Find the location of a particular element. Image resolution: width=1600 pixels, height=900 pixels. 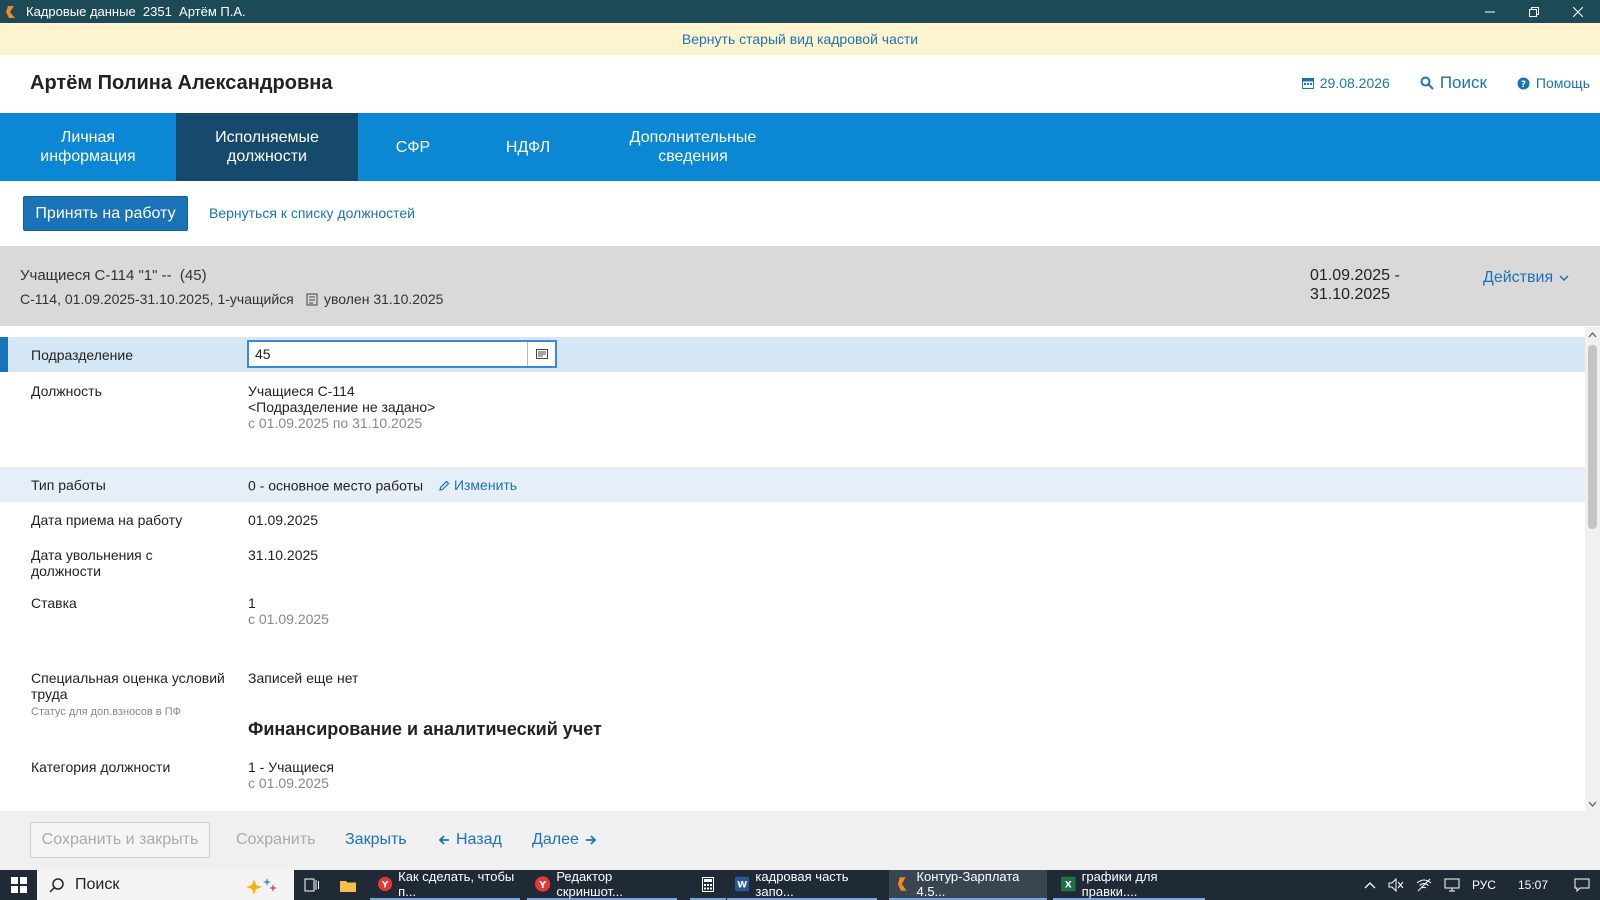

next-label: Далее is located at coordinates (555, 839).